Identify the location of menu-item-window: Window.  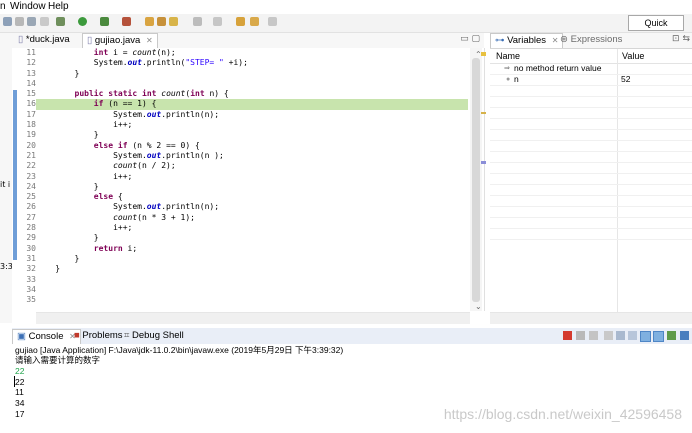
(28, 6).